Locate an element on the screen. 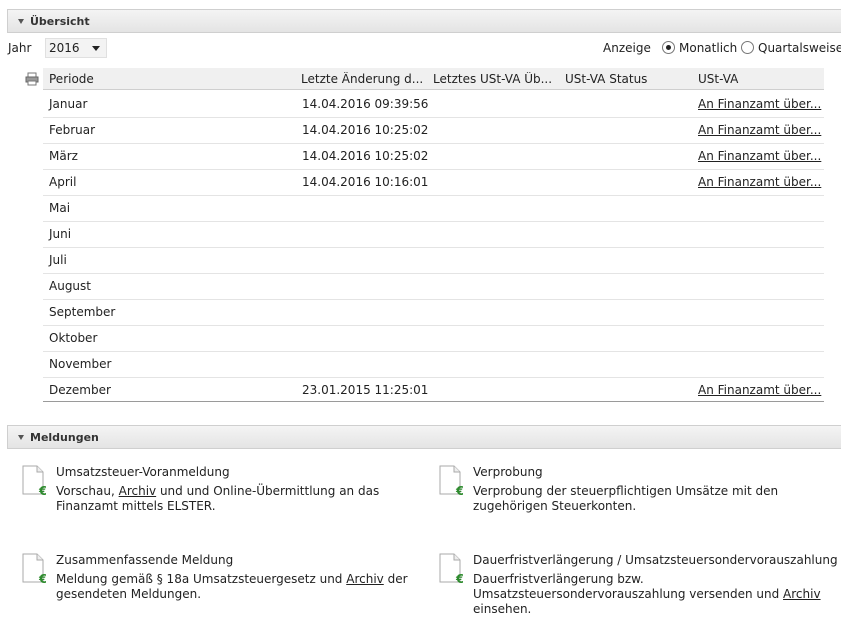 The width and height of the screenshot is (841, 629). jahr-label: Jahr is located at coordinates (20, 48).